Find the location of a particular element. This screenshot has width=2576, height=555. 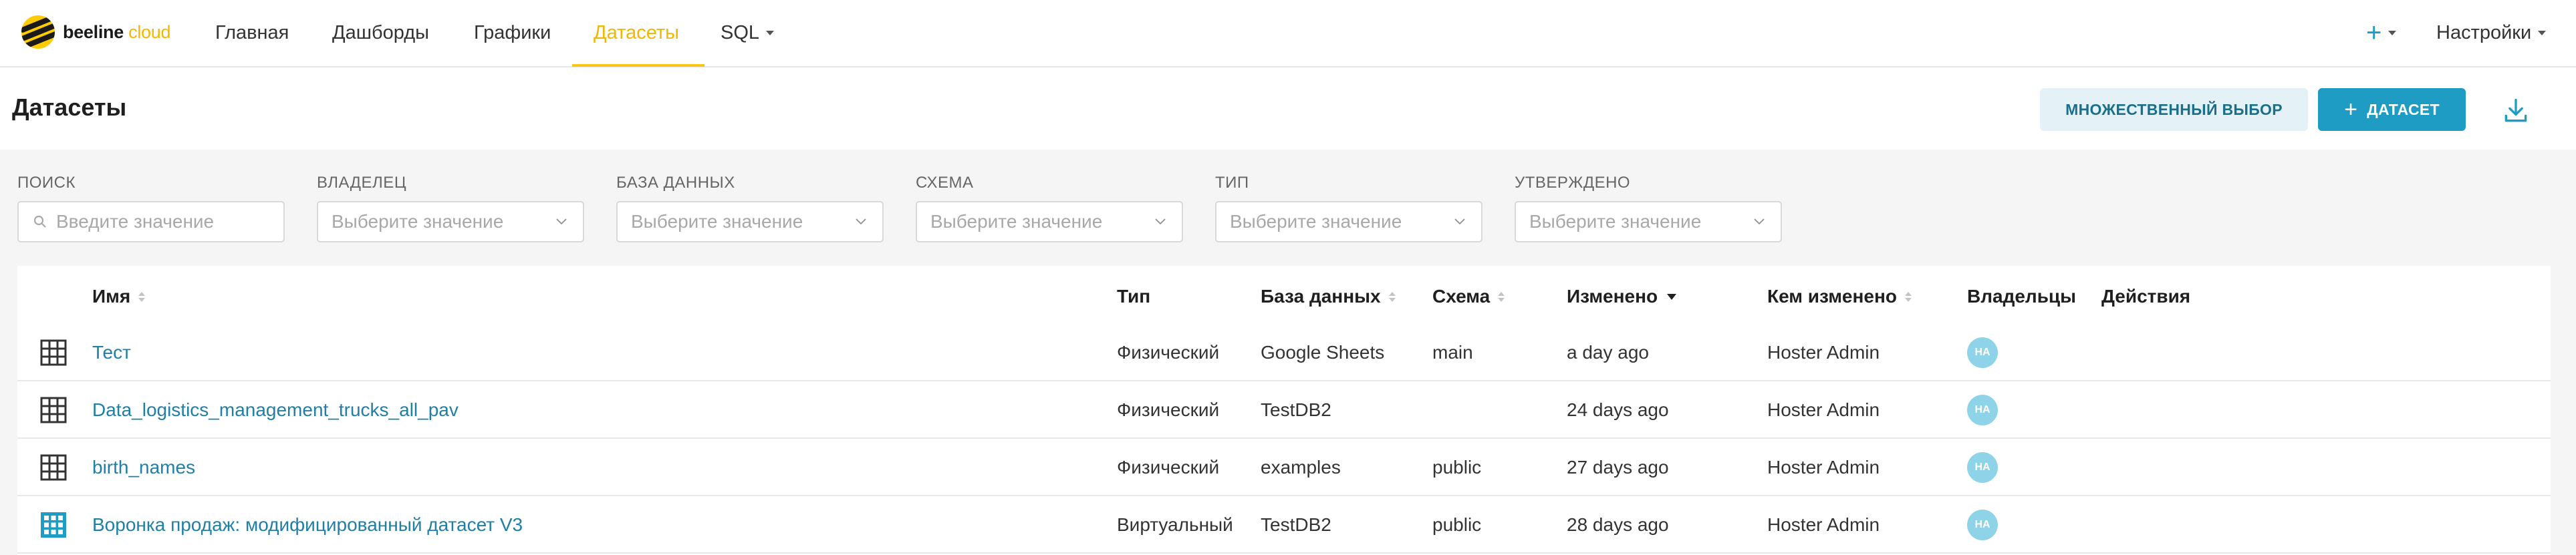

dataset-modified: 24 days ago is located at coordinates (1618, 409).